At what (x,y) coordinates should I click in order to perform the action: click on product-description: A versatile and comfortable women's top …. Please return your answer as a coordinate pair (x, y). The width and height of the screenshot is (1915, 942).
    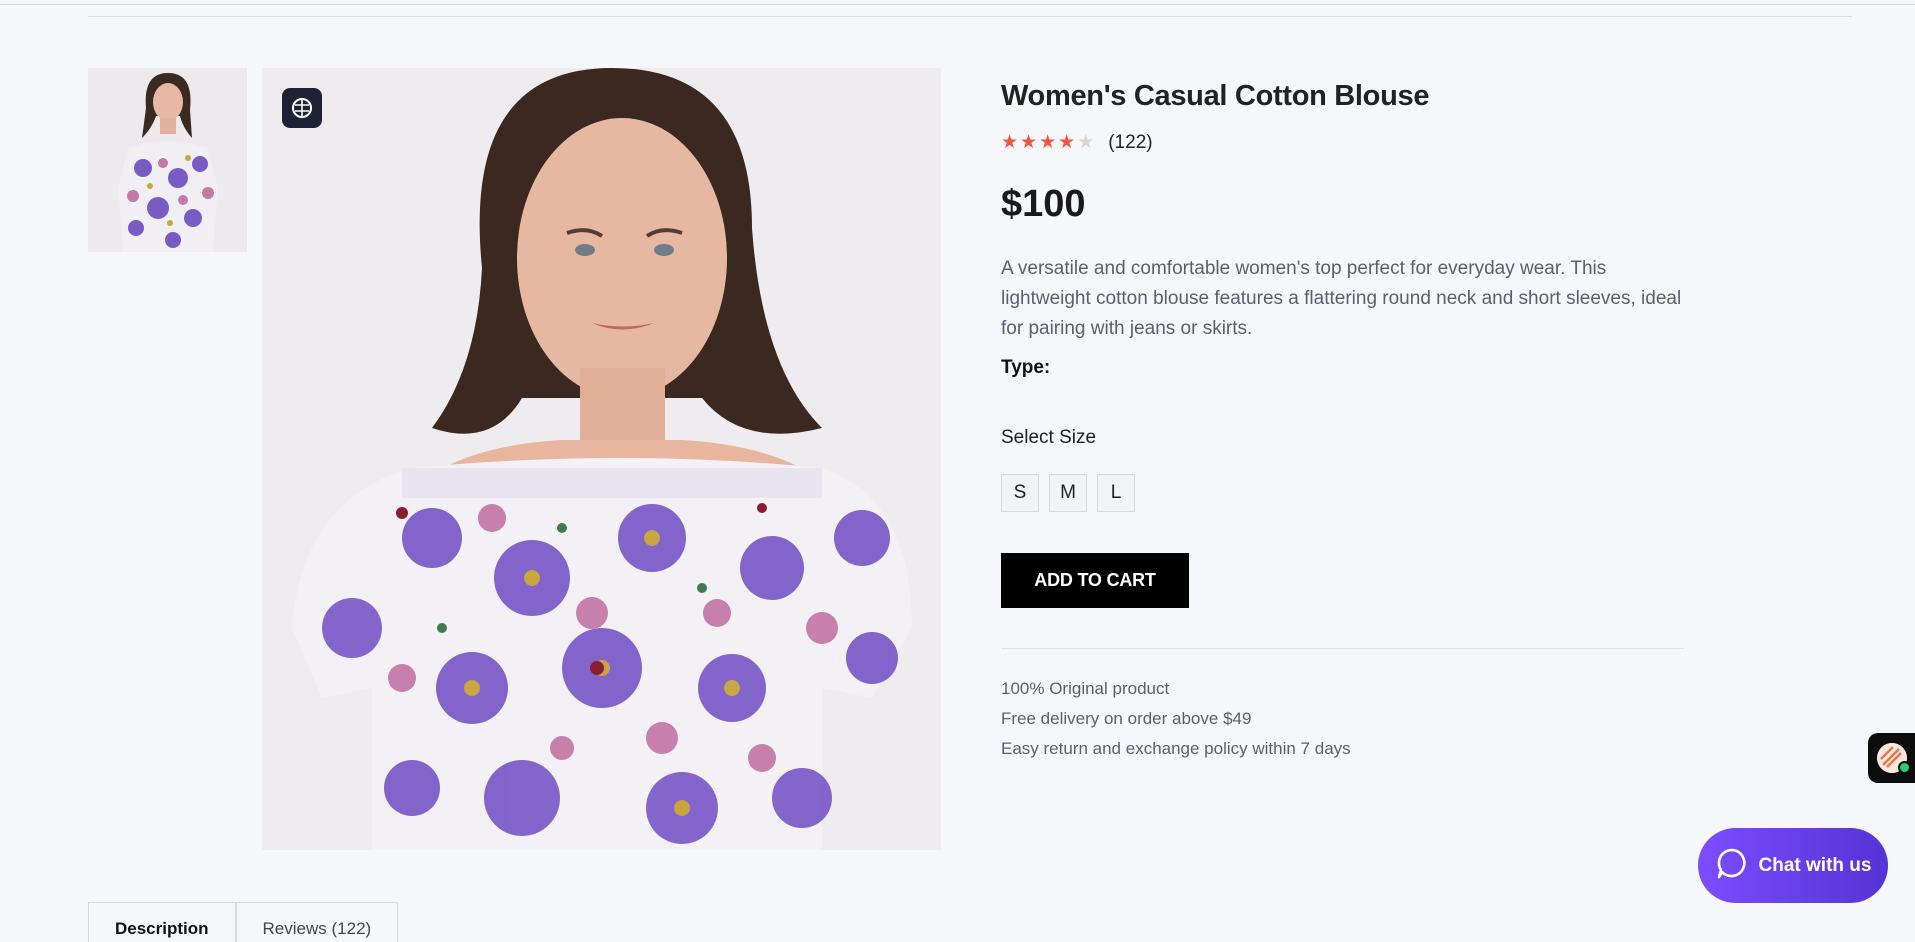
    Looking at the image, I should click on (1341, 298).